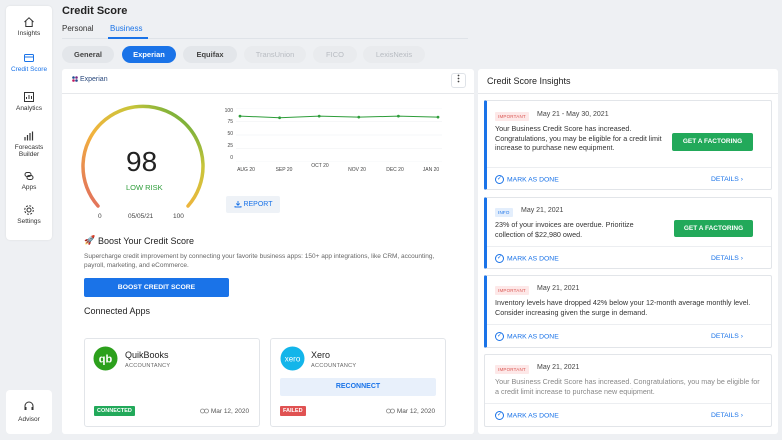 The width and height of the screenshot is (782, 440). Describe the element at coordinates (29, 187) in the screenshot. I see `sidebar-item-label: Apps` at that location.